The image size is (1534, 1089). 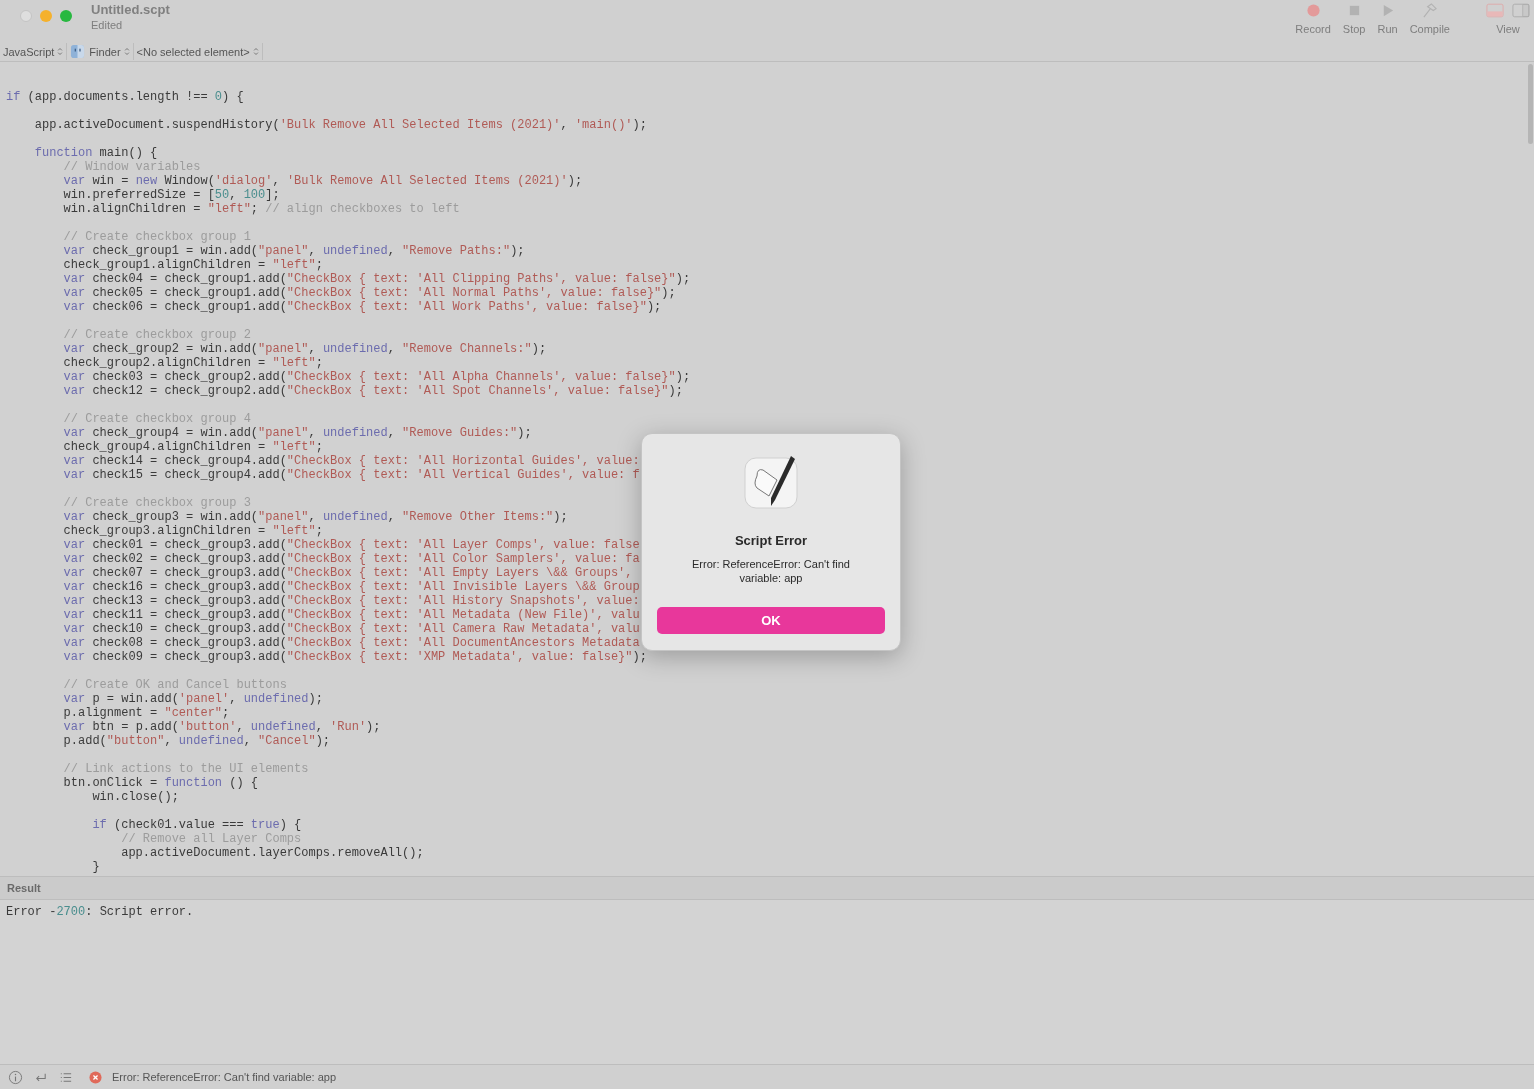 I want to click on dialog-message: Error: ReferenceError: Can't find variable: app, so click(x=771, y=571).